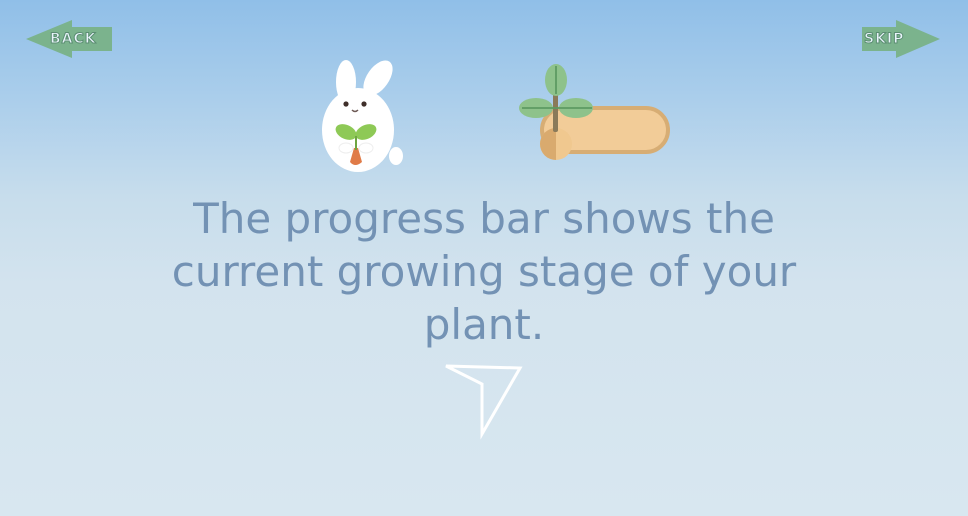  I want to click on down-arrow-icon, so click(484, 401).